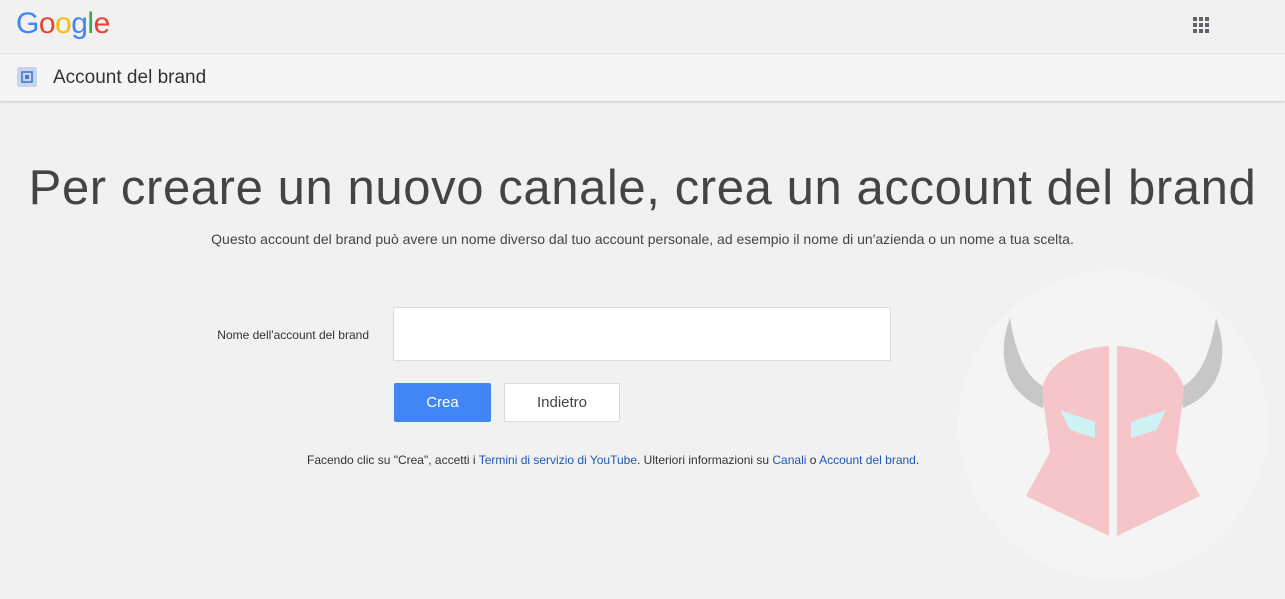 The image size is (1285, 599). Describe the element at coordinates (813, 460) in the screenshot. I see `terms-or: o` at that location.